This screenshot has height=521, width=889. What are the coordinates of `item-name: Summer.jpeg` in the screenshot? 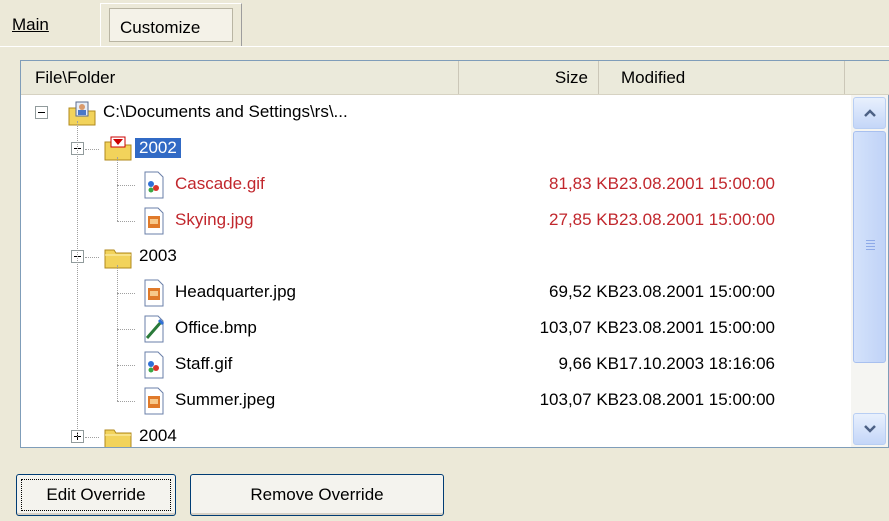 It's located at (225, 399).